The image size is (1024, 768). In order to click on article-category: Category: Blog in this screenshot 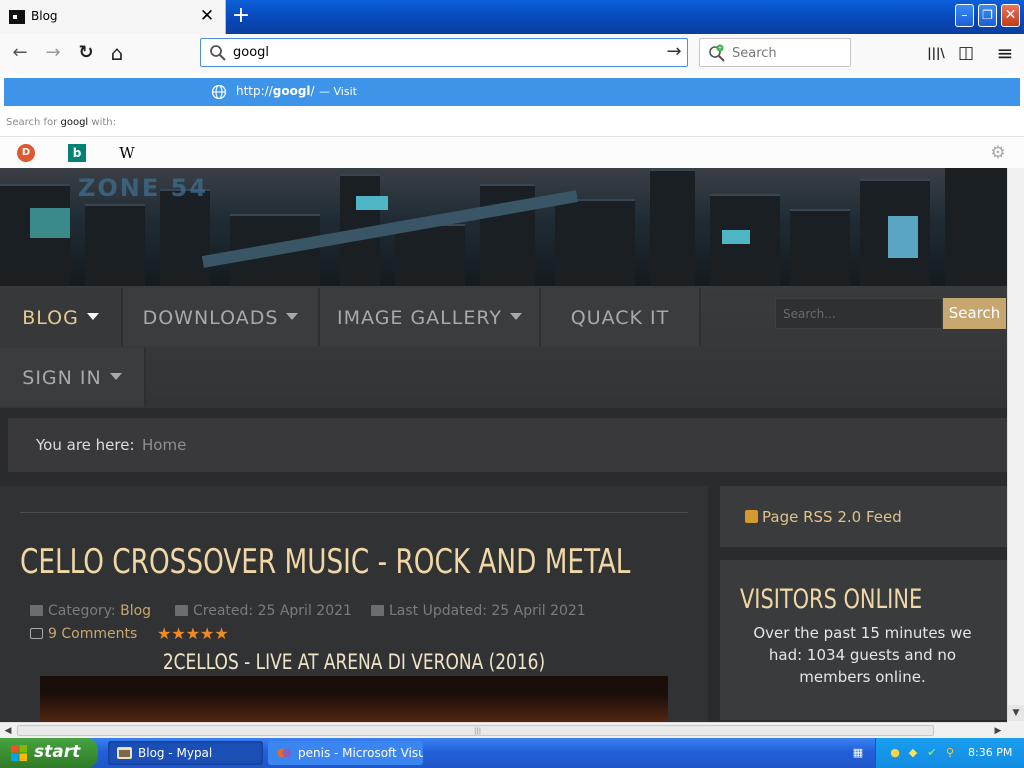, I will do `click(90, 611)`.